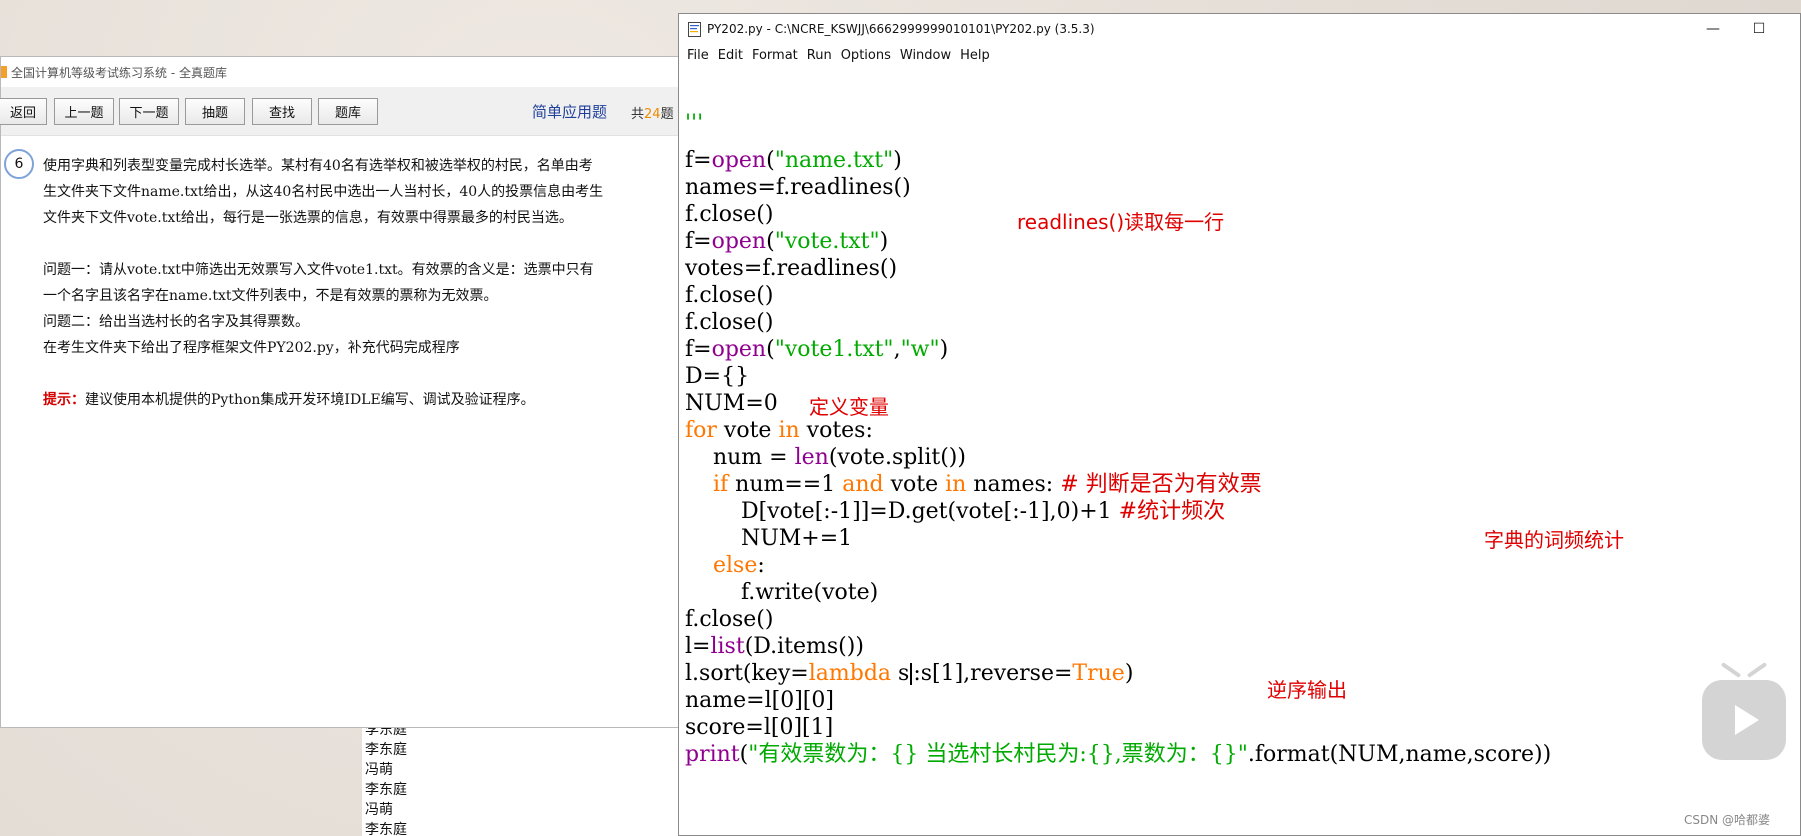 The height and width of the screenshot is (836, 1801). What do you see at coordinates (920, 349) in the screenshot?
I see `code-token: "w"` at bounding box center [920, 349].